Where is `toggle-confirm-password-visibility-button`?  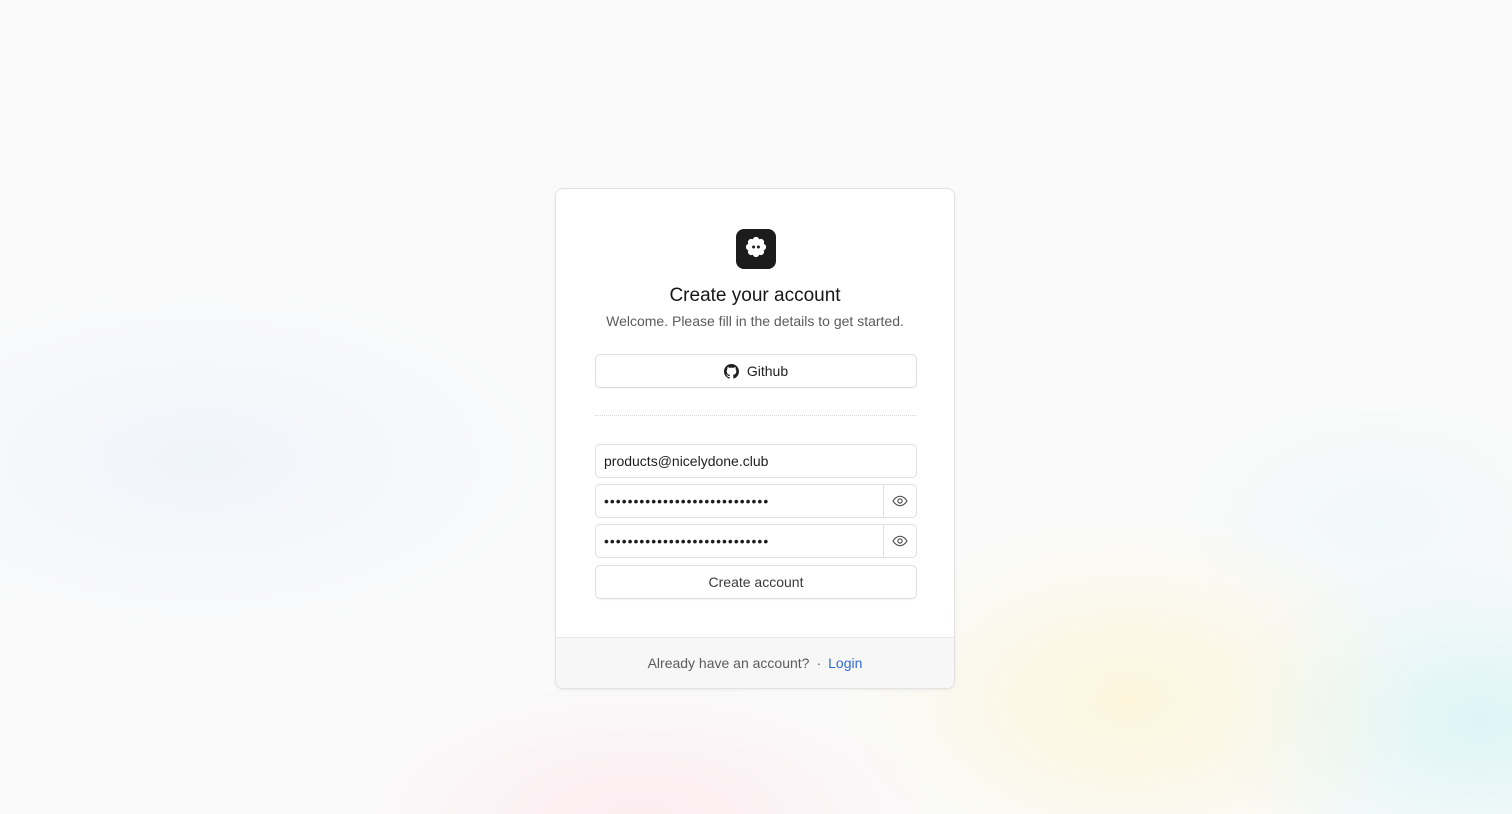 toggle-confirm-password-visibility-button is located at coordinates (899, 541).